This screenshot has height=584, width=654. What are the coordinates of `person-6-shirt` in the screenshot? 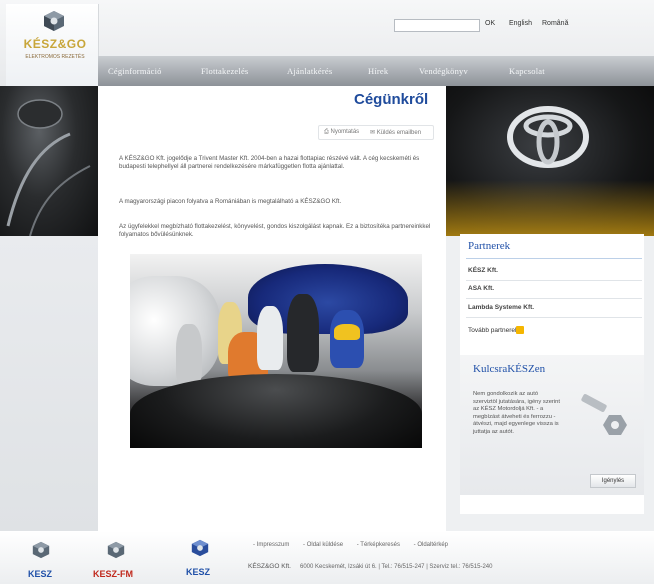 It's located at (347, 332).